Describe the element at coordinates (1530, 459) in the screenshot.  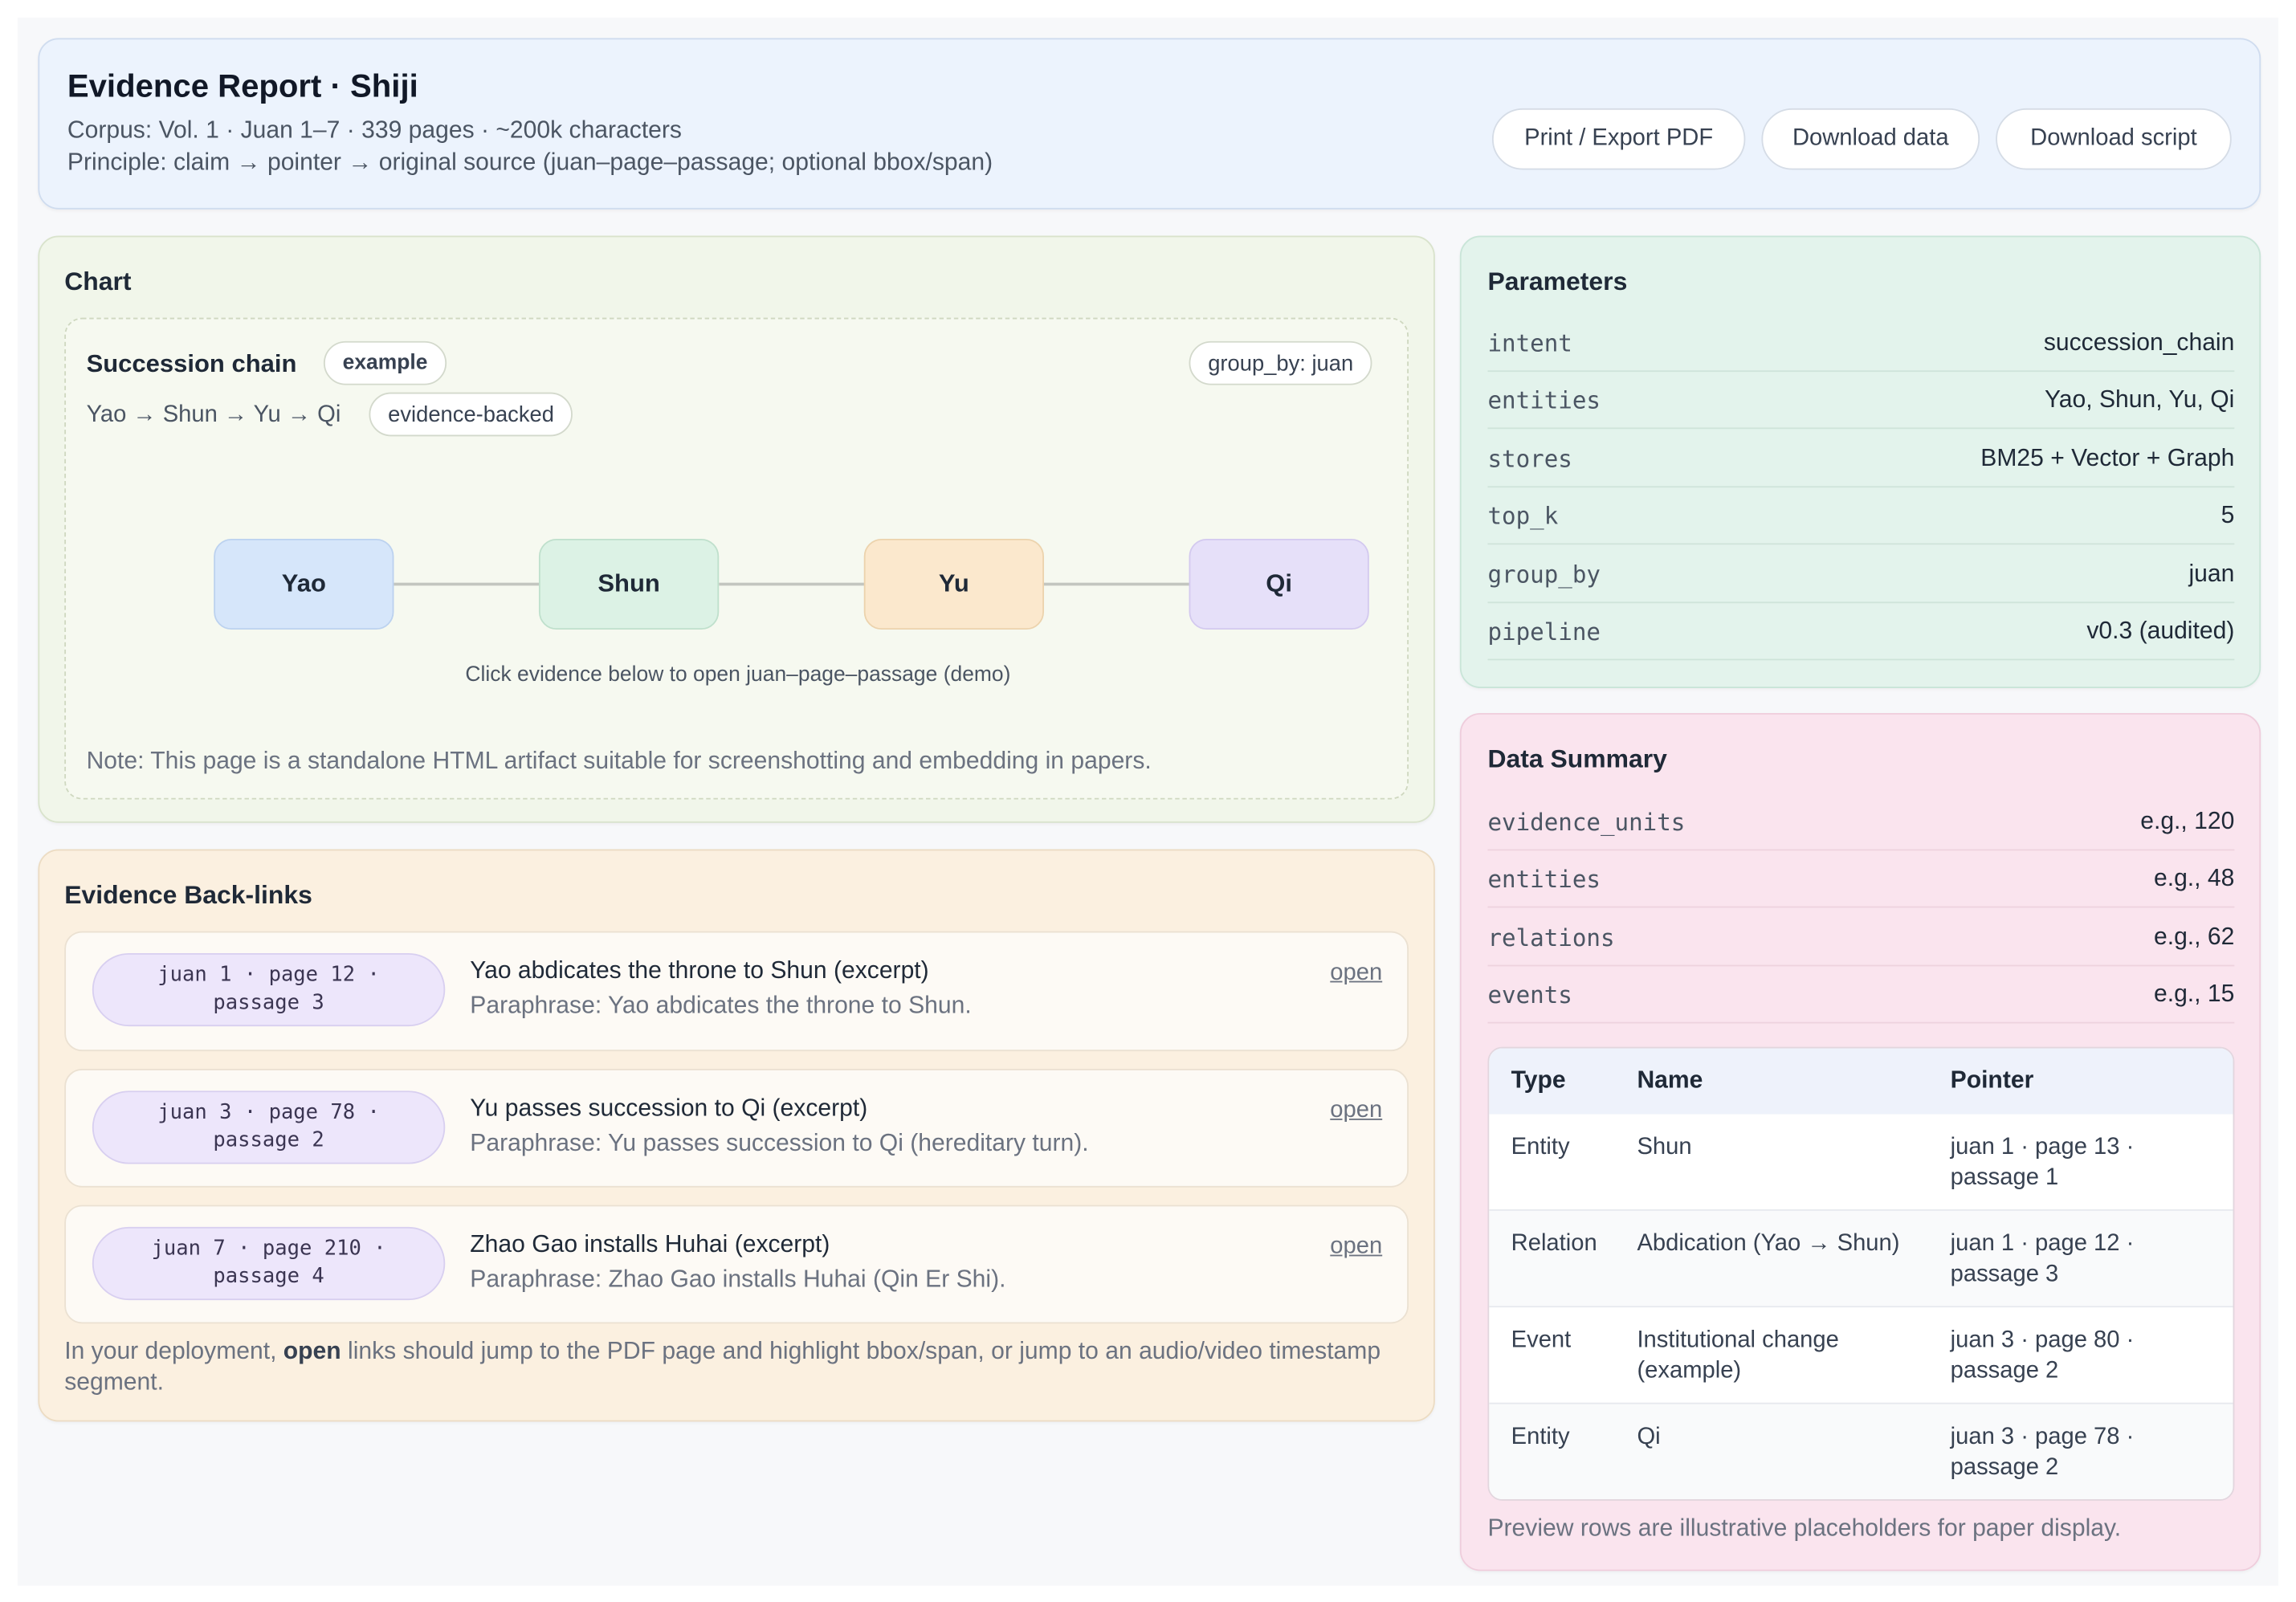
I see `parameter-key: stores` at that location.